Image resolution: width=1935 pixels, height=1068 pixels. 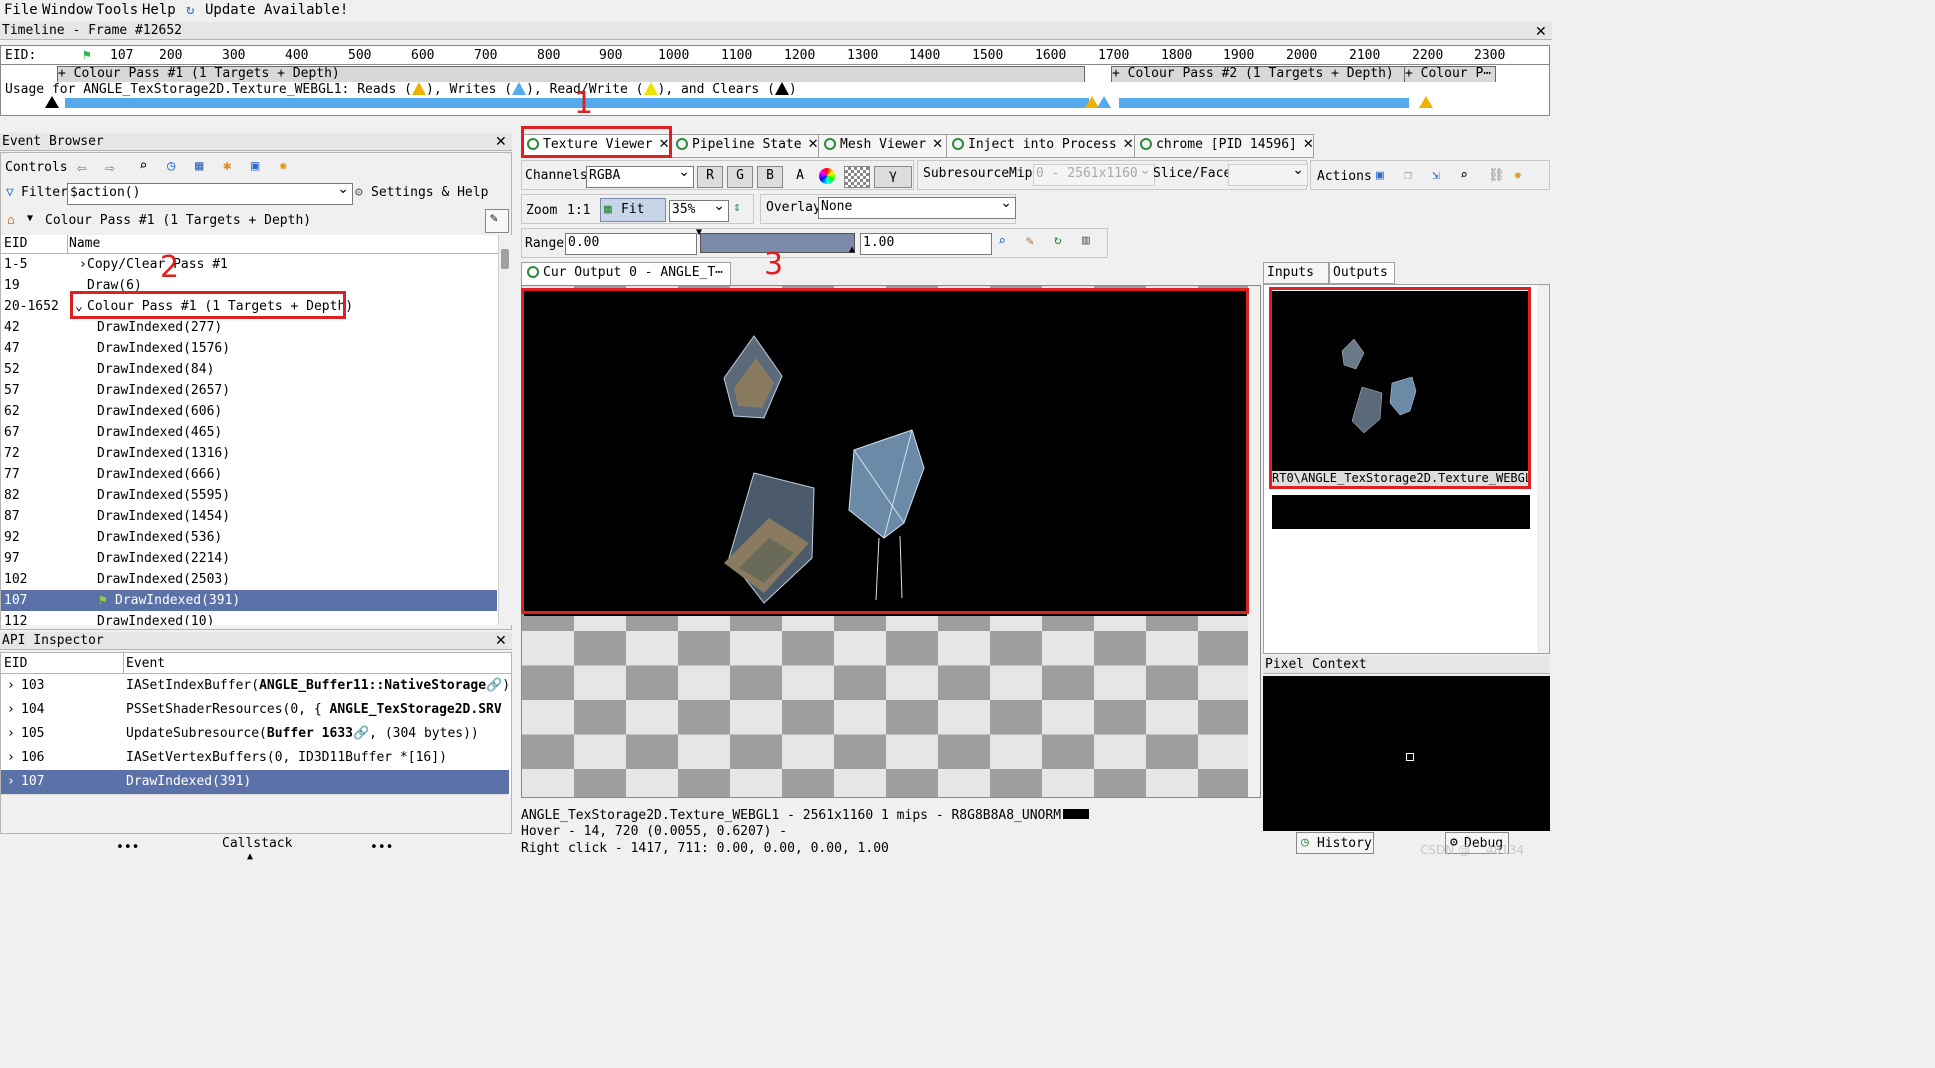 I want to click on tree-row: 87 DrawIndexed(1454), so click(x=249, y=517).